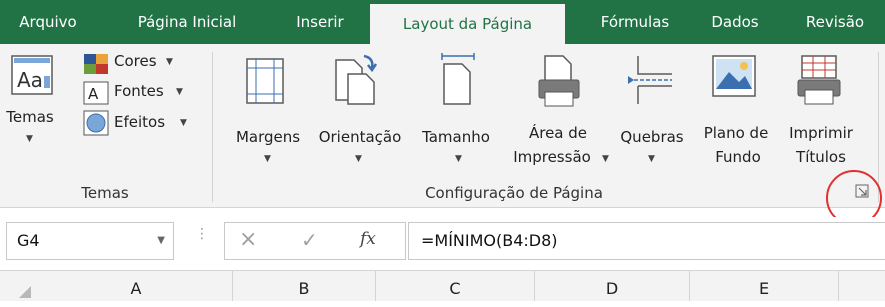  What do you see at coordinates (646, 241) in the screenshot?
I see `formula-input: =MÍNIMO(B4:D8)` at bounding box center [646, 241].